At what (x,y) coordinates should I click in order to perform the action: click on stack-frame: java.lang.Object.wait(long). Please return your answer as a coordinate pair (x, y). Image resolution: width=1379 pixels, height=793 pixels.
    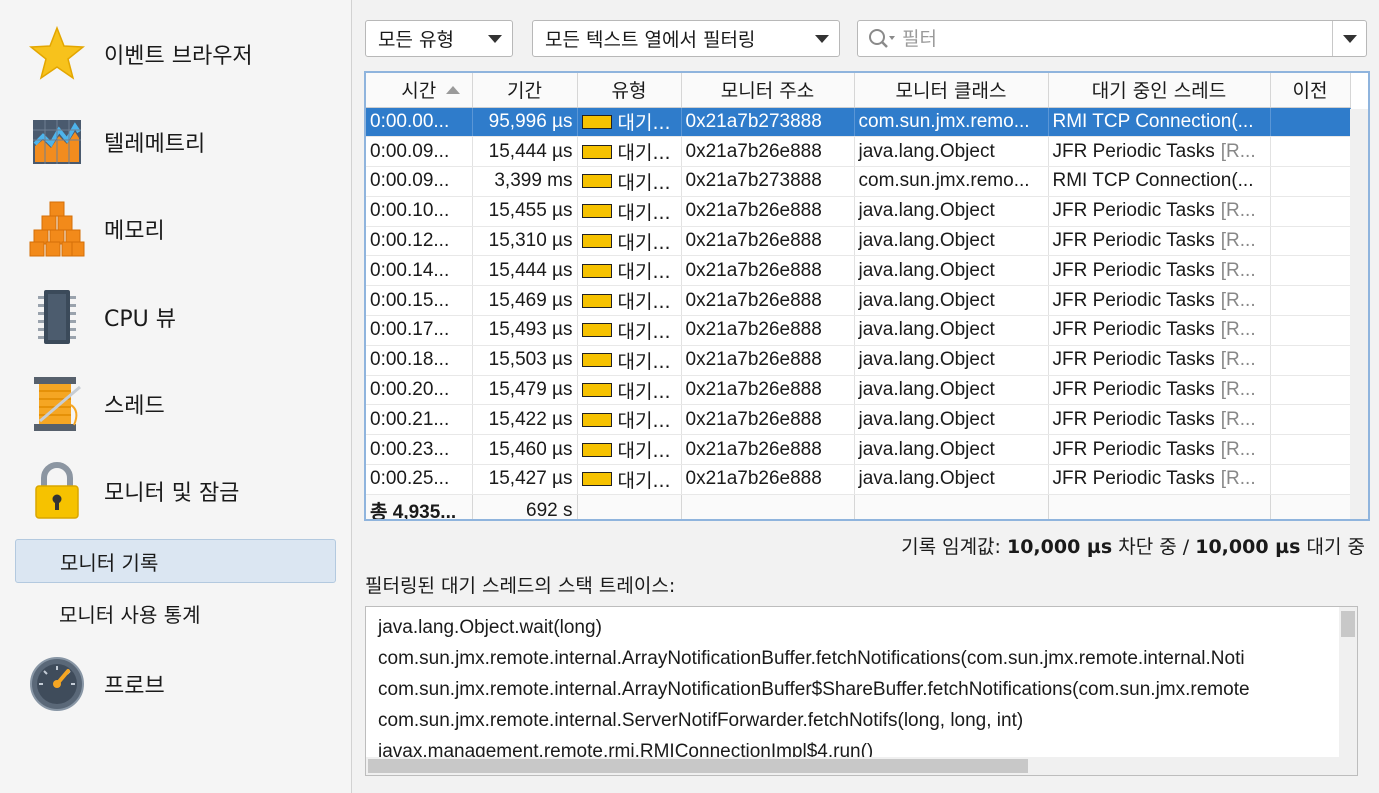
    Looking at the image, I should click on (490, 628).